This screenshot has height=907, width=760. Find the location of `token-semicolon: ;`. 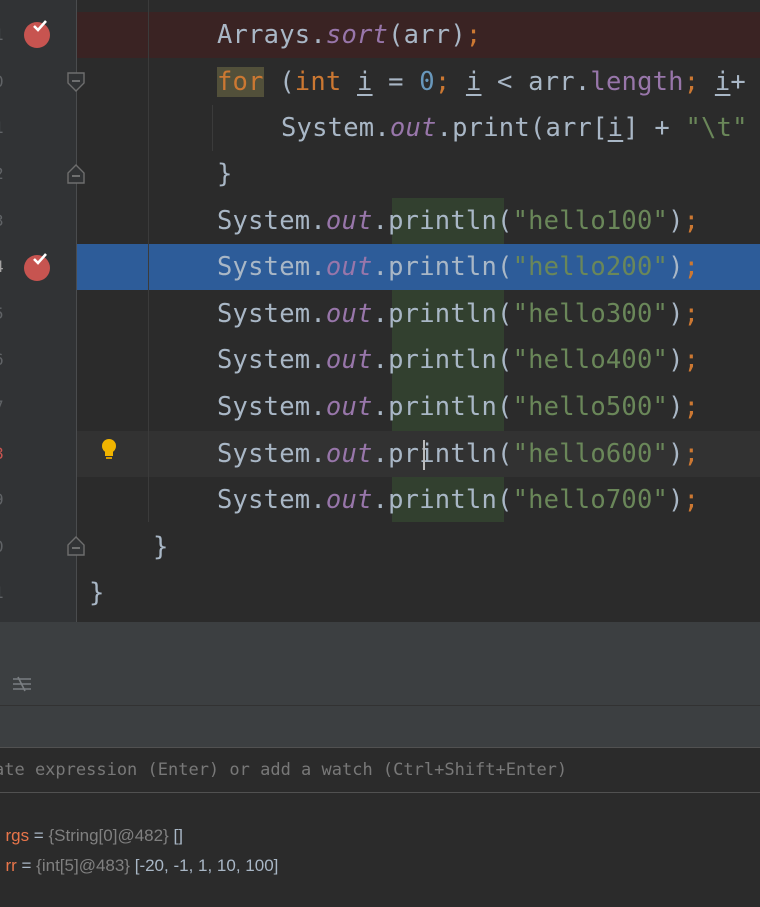

token-semicolon: ; is located at coordinates (473, 35).